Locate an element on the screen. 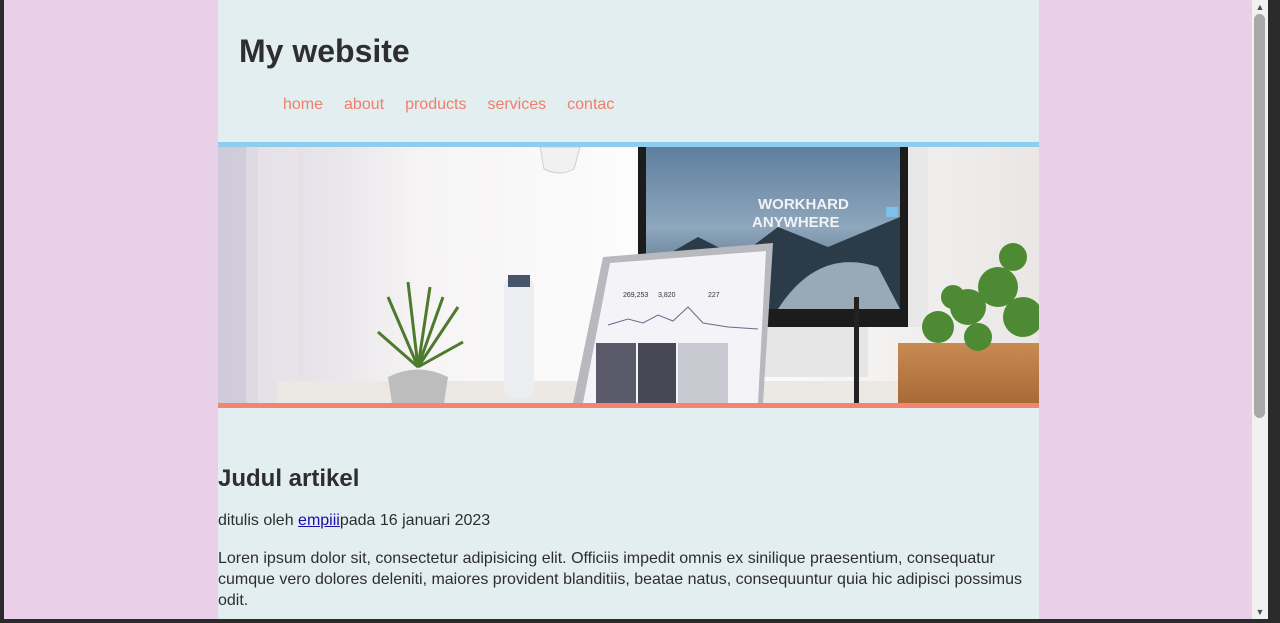 This screenshot has width=1280, height=623. scroll-down-arrow-icon: ▼ is located at coordinates (1260, 612).